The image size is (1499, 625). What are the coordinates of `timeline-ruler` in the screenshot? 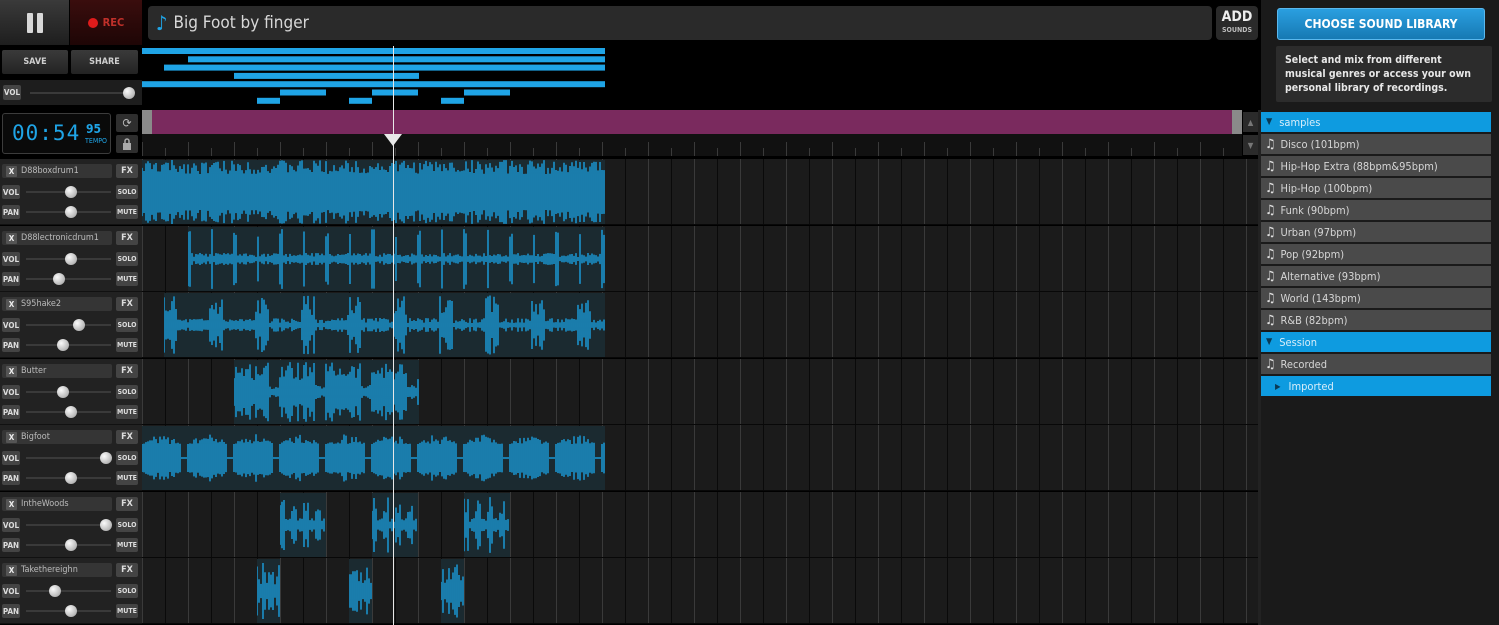 It's located at (692, 145).